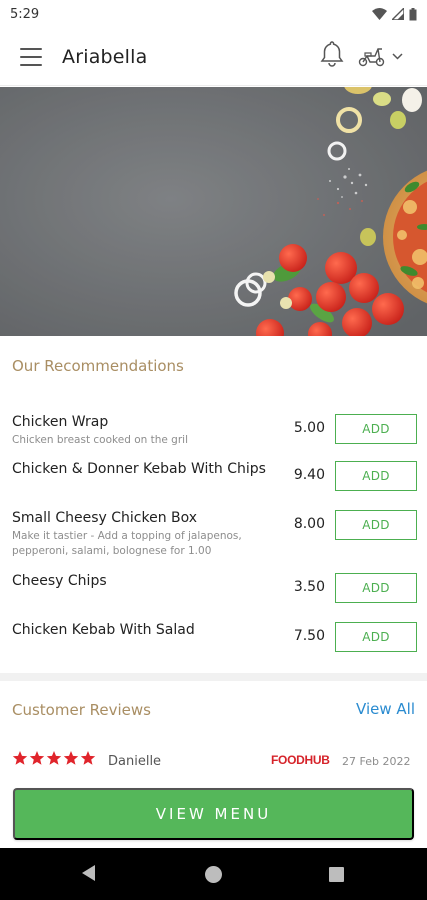 The height and width of the screenshot is (900, 427). What do you see at coordinates (398, 14) in the screenshot?
I see `cell-signal-icon` at bounding box center [398, 14].